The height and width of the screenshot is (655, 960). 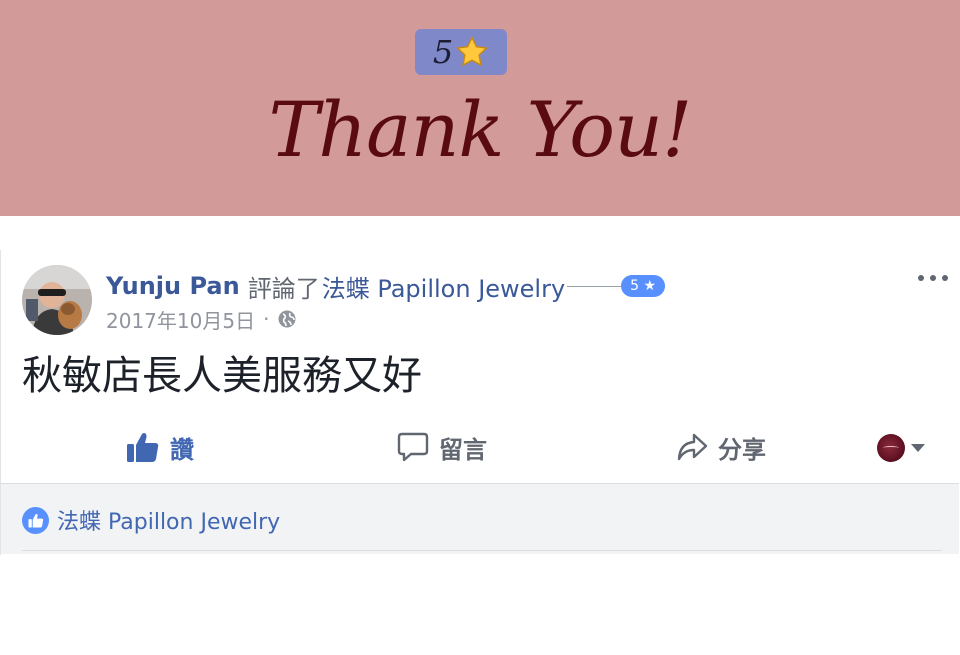 I want to click on rating-number: 5, so click(x=443, y=52).